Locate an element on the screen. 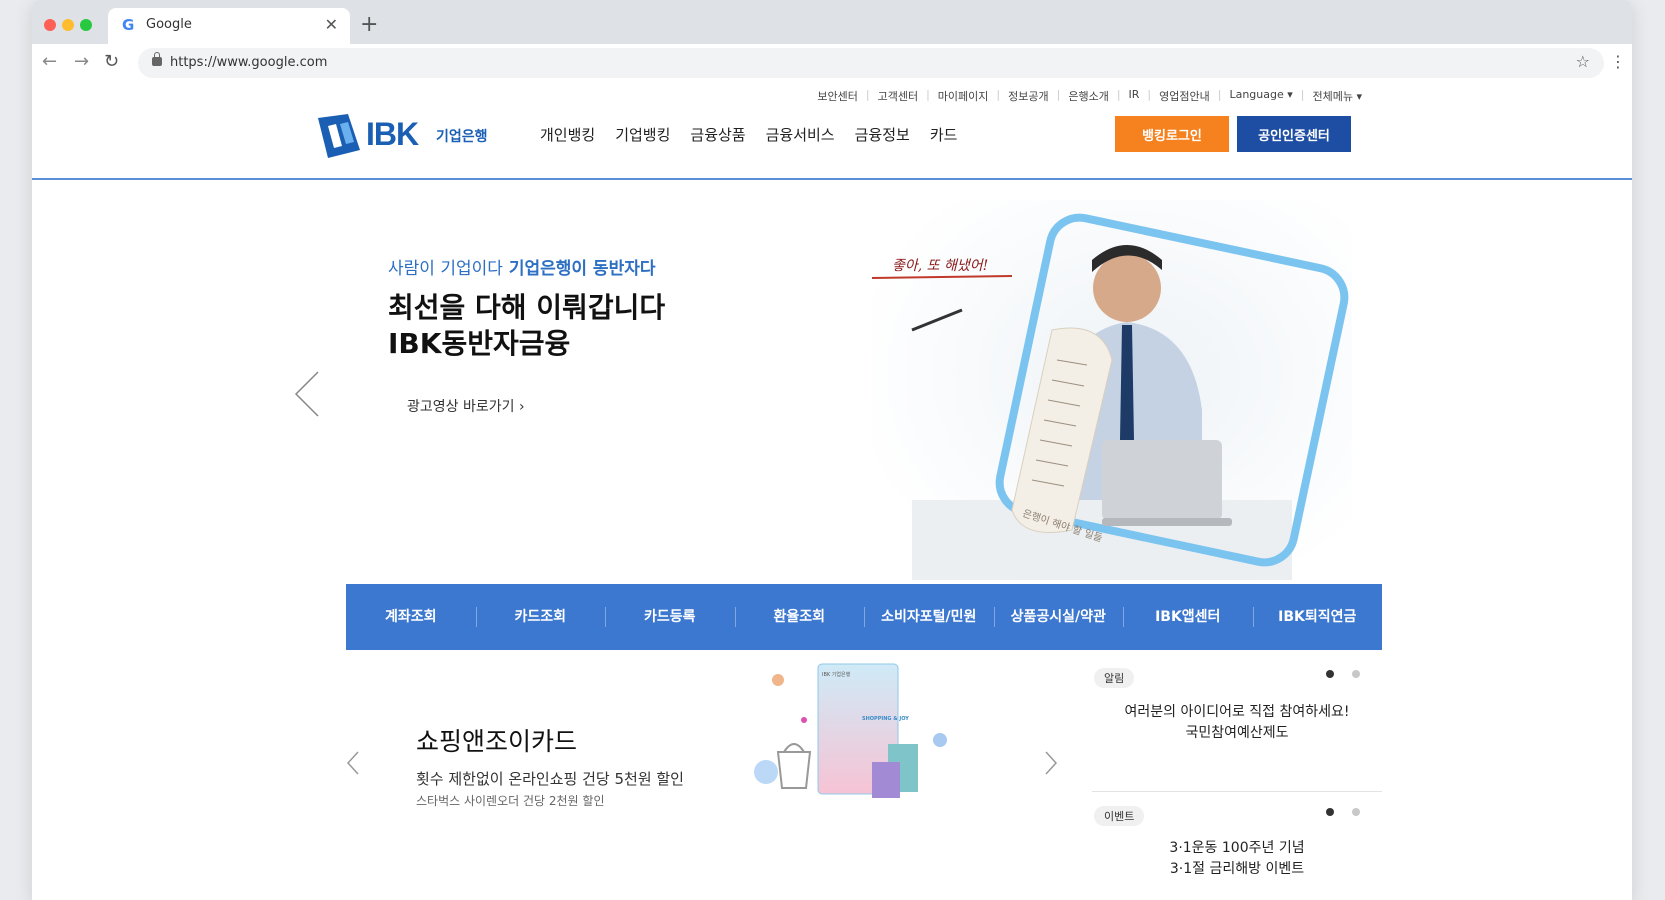 The height and width of the screenshot is (900, 1665). notice-panel-alert: 알림 여러분의 아이디어로 직접 참여하세요! 국민참여예산제도 is located at coordinates (1237, 727).